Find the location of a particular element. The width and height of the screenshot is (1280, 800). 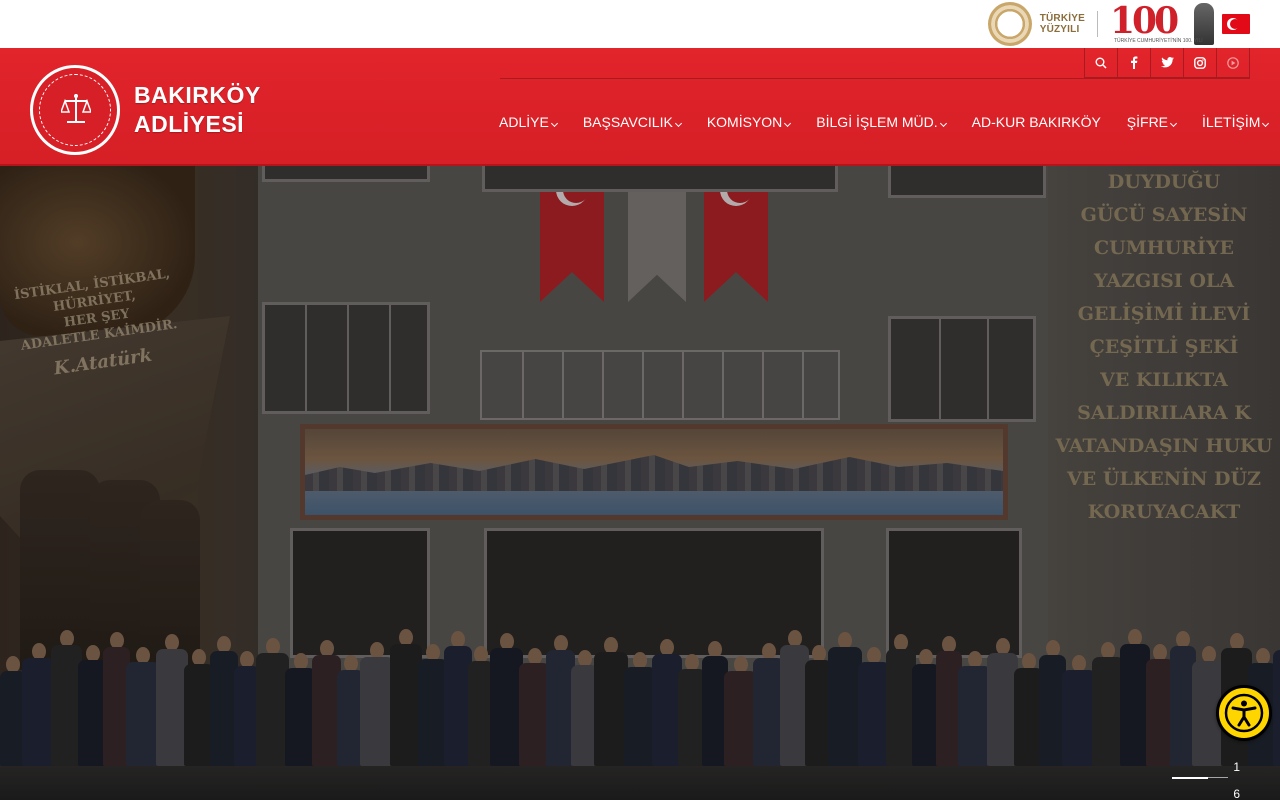

youtube-icon is located at coordinates (1233, 62).